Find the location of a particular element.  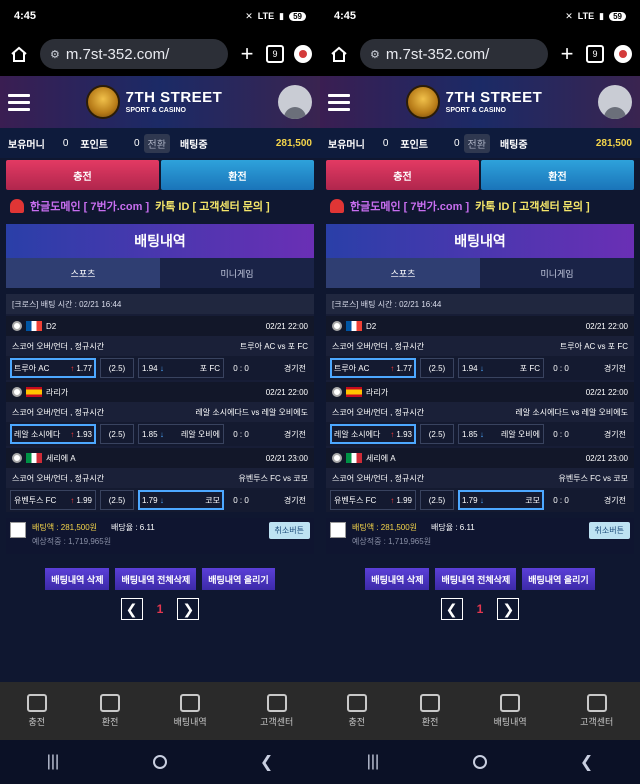

site-header: 7TH STREET SPORT & CASINO is located at coordinates (480, 102).